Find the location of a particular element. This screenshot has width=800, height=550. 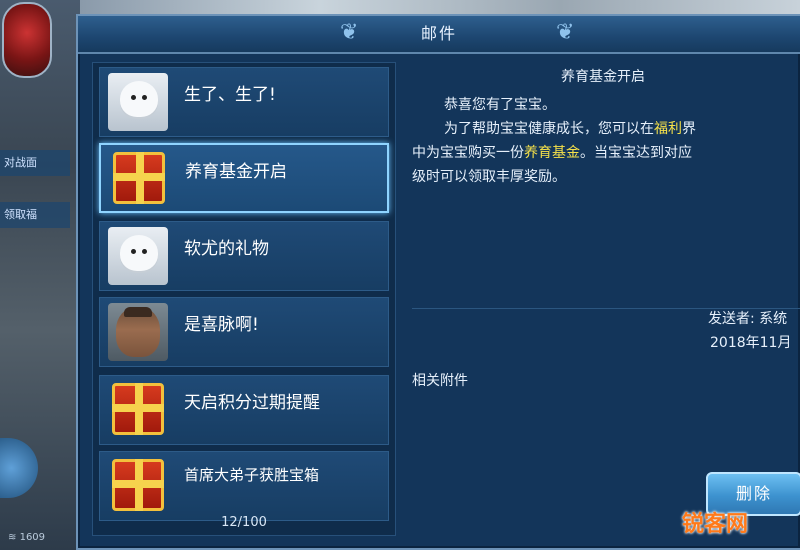

mail-list-item: 生了、生了! is located at coordinates (244, 102).